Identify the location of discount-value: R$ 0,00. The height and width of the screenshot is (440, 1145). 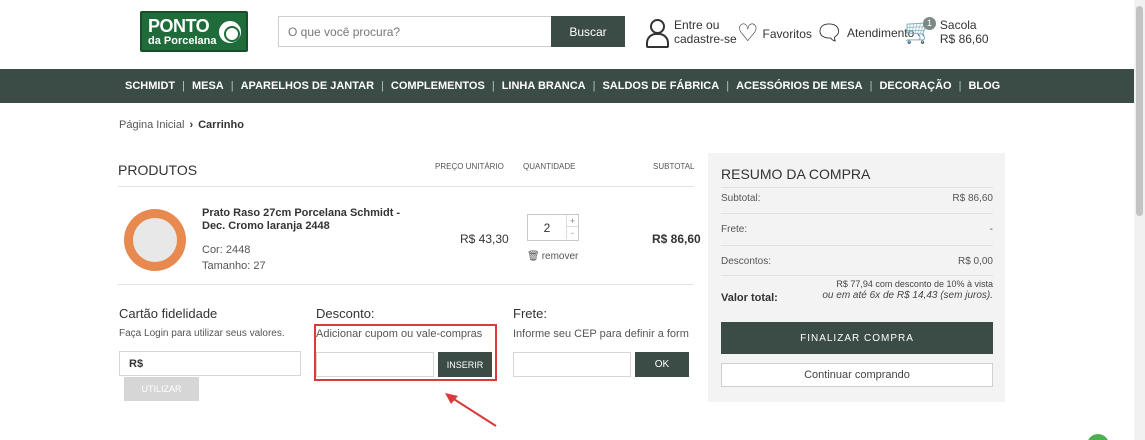
(975, 261).